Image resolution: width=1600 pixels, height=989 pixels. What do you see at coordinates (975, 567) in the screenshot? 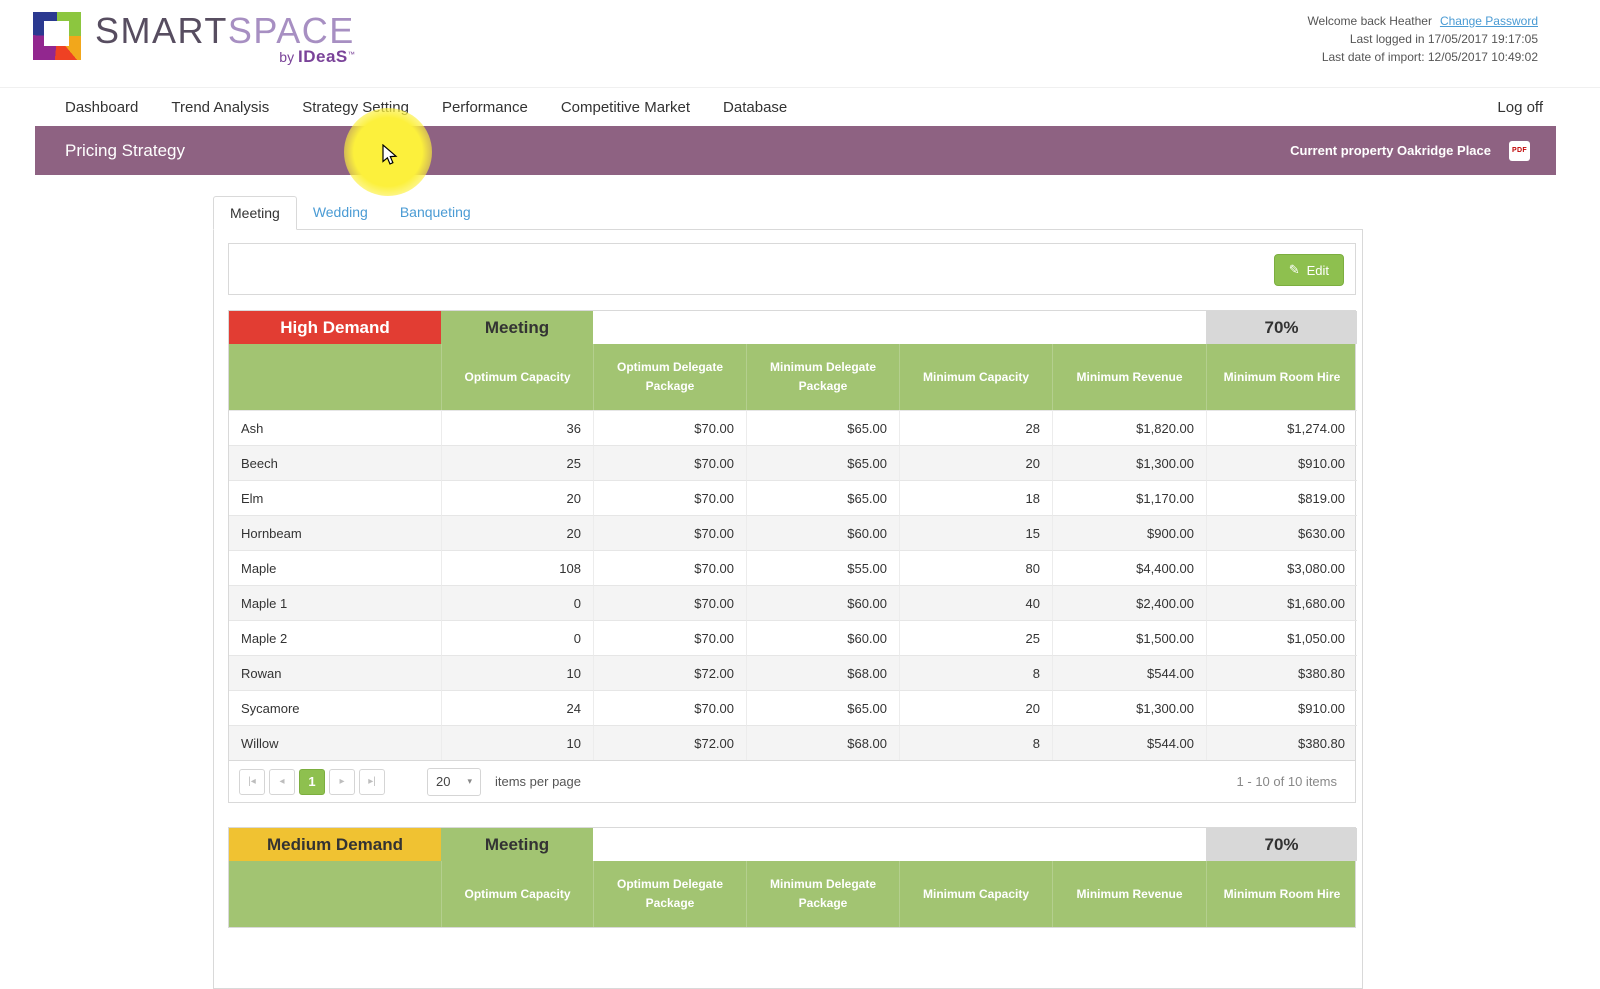
I see `value-cell: 80` at bounding box center [975, 567].